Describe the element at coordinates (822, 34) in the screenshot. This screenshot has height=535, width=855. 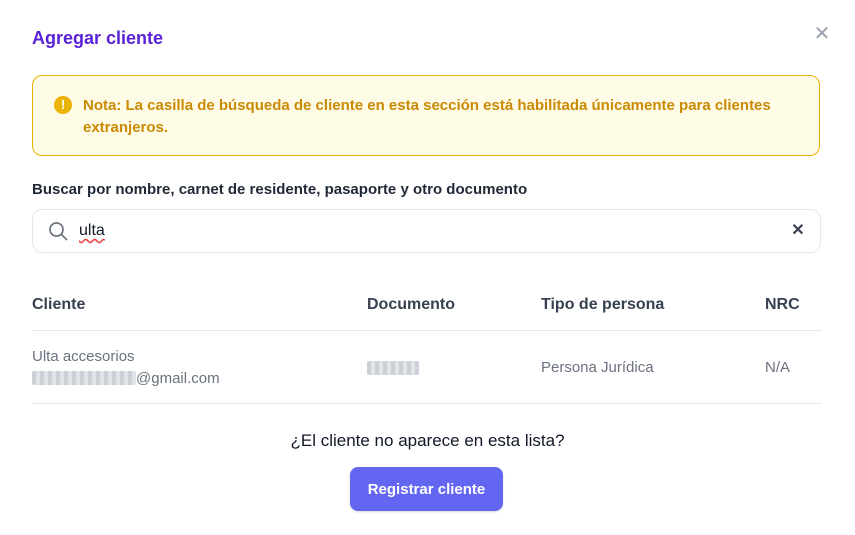
I see `close-icon: ✕` at that location.